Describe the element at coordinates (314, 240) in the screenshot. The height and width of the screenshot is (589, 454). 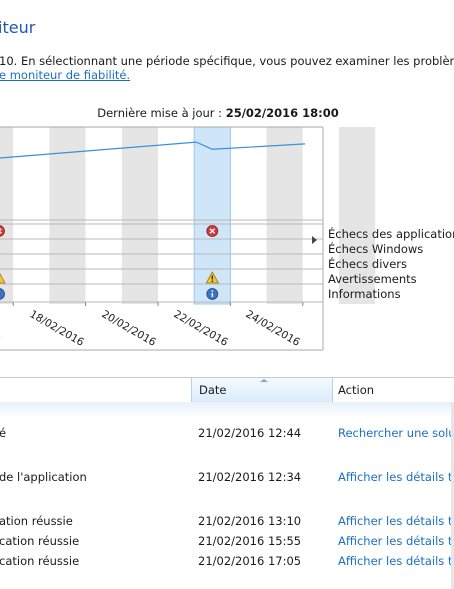
I see `legend-expand-icon` at that location.